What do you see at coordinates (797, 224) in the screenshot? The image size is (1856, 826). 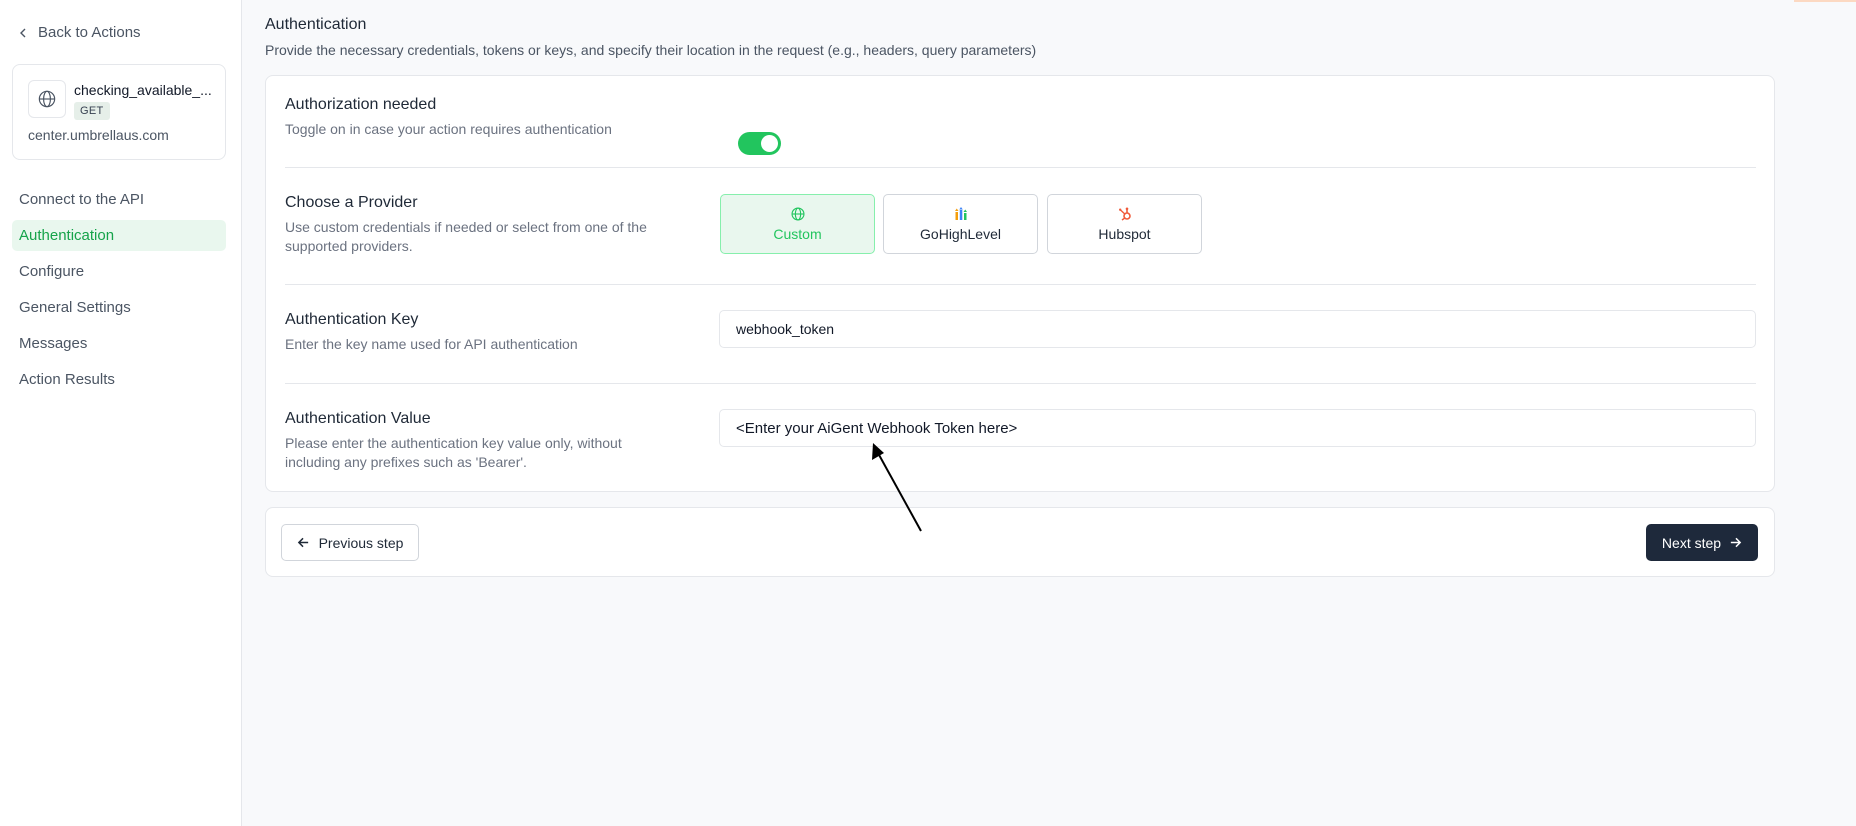 I see `provider-option-custom: Custom` at bounding box center [797, 224].